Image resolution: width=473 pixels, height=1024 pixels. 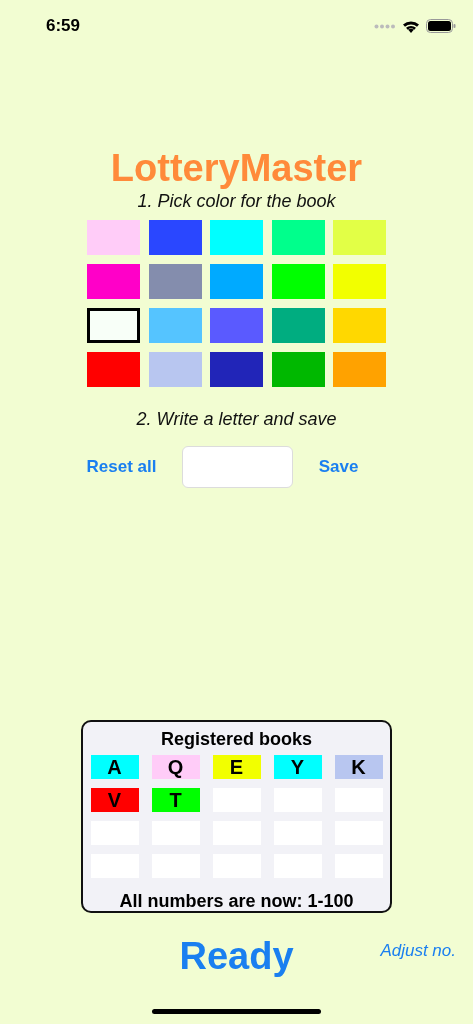 I want to click on book-slot: E, so click(x=236, y=767).